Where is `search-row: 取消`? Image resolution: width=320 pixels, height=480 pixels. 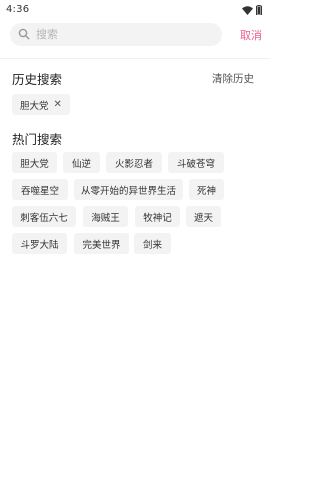 search-row: 取消 is located at coordinates (137, 34).